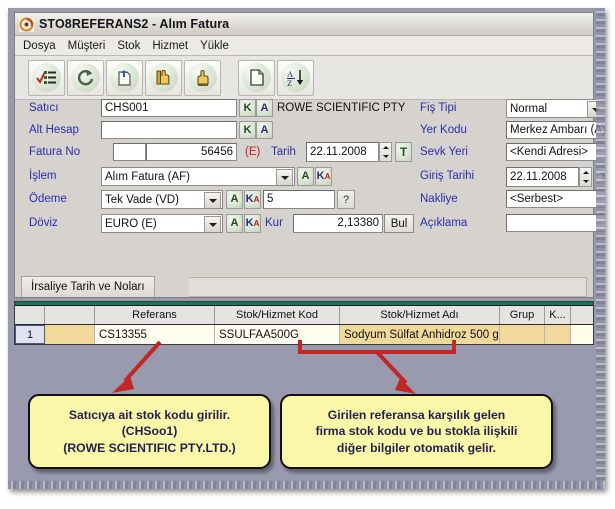  Describe the element at coordinates (522, 334) in the screenshot. I see `grid-cell-grup` at that location.